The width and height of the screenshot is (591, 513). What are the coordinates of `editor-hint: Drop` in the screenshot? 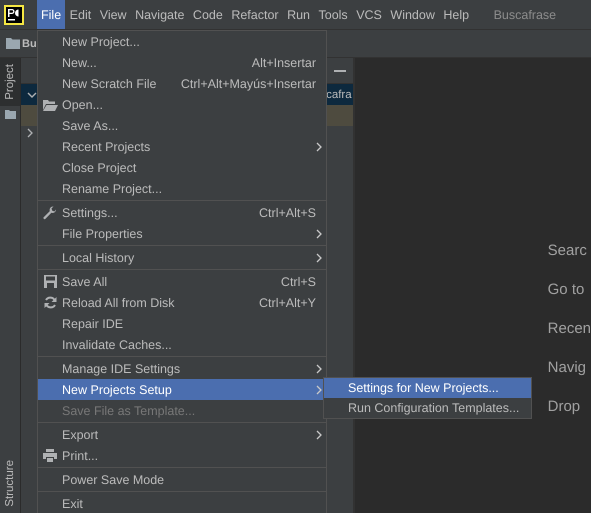 It's located at (565, 406).